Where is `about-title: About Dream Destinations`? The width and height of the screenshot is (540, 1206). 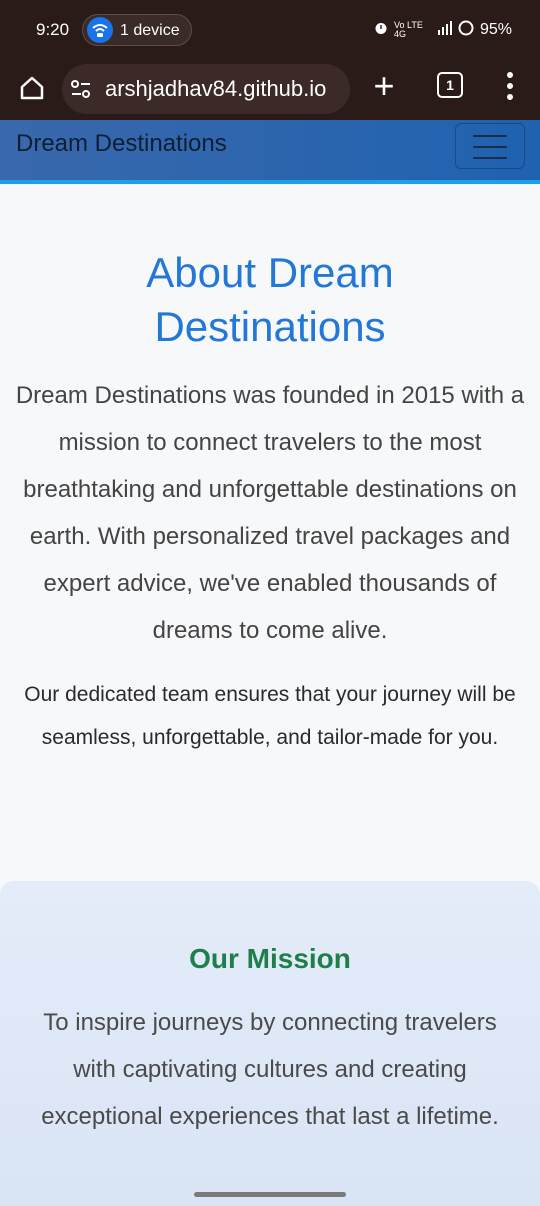
about-title: About Dream Destinations is located at coordinates (270, 299).